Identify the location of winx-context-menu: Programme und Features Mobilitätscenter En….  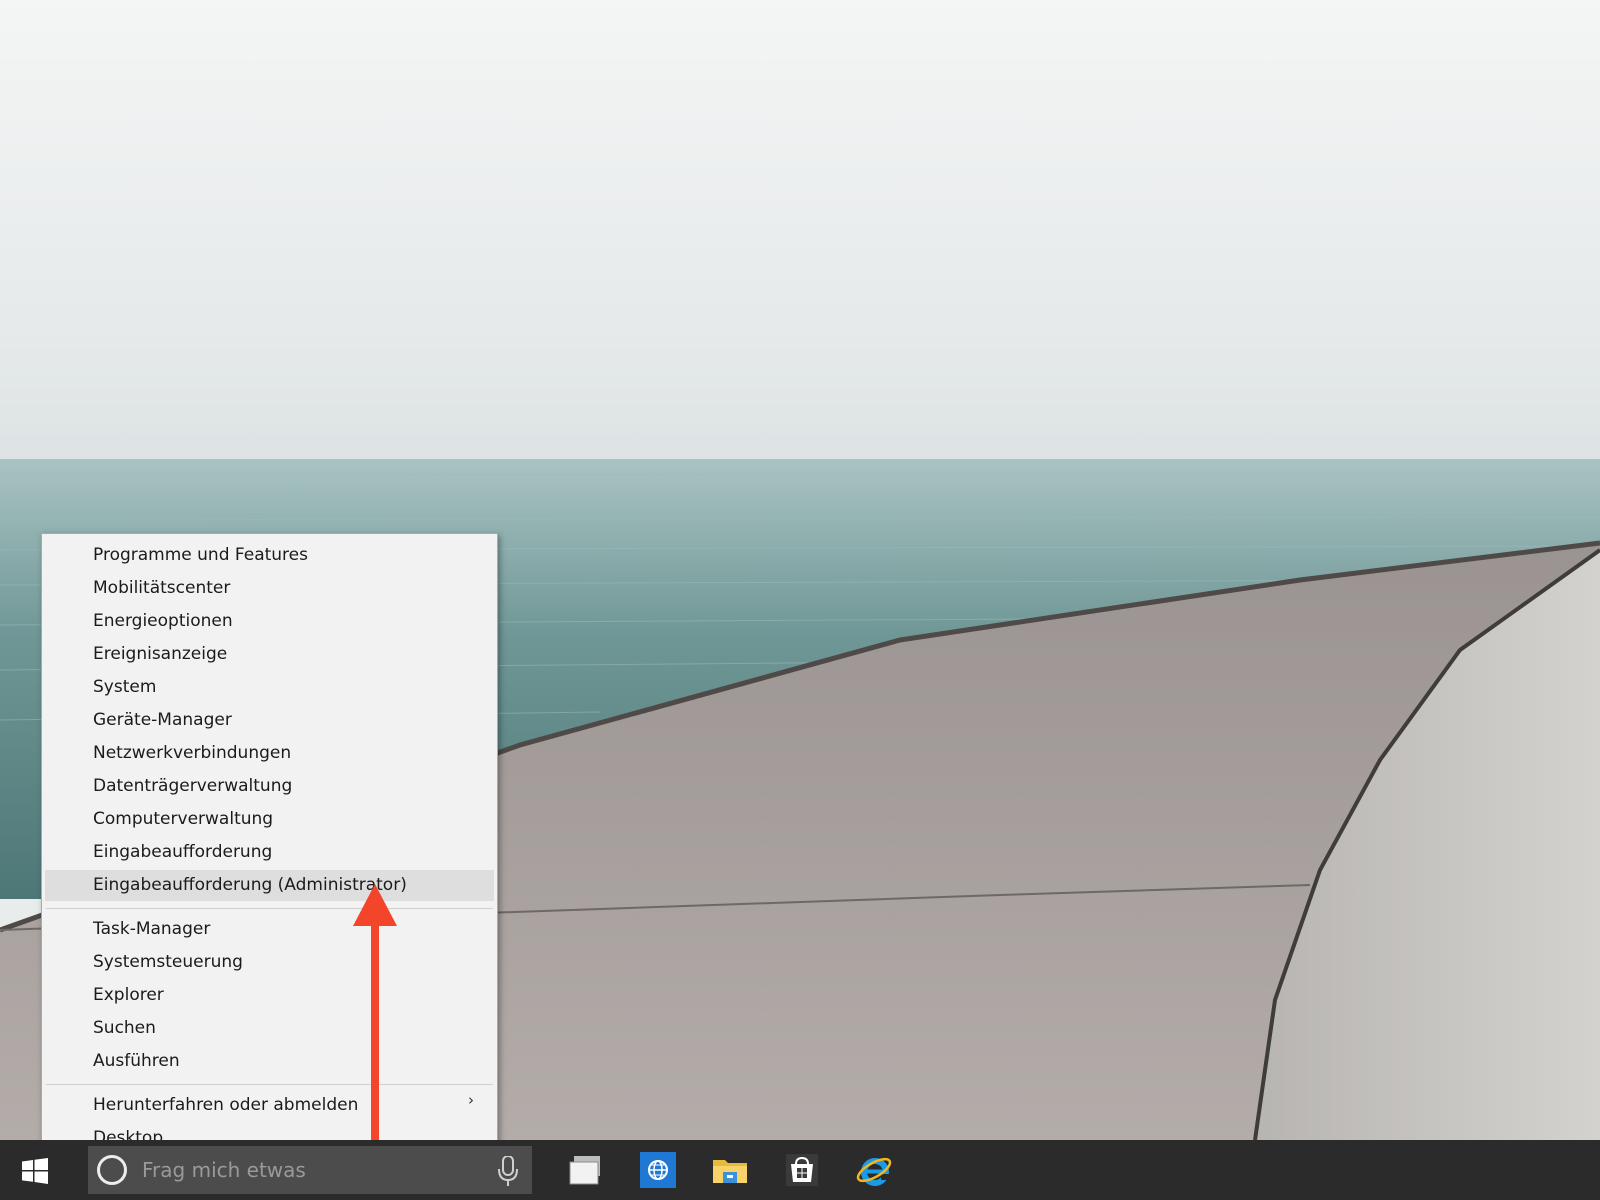
(269, 846).